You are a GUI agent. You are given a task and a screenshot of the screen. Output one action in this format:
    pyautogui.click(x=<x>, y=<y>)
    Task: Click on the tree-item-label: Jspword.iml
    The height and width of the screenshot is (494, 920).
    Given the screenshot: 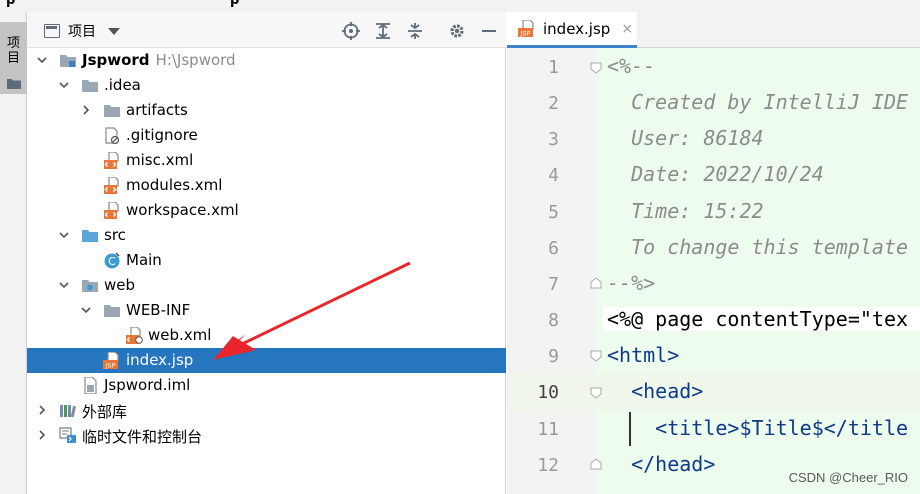 What is the action you would take?
    pyautogui.click(x=147, y=385)
    